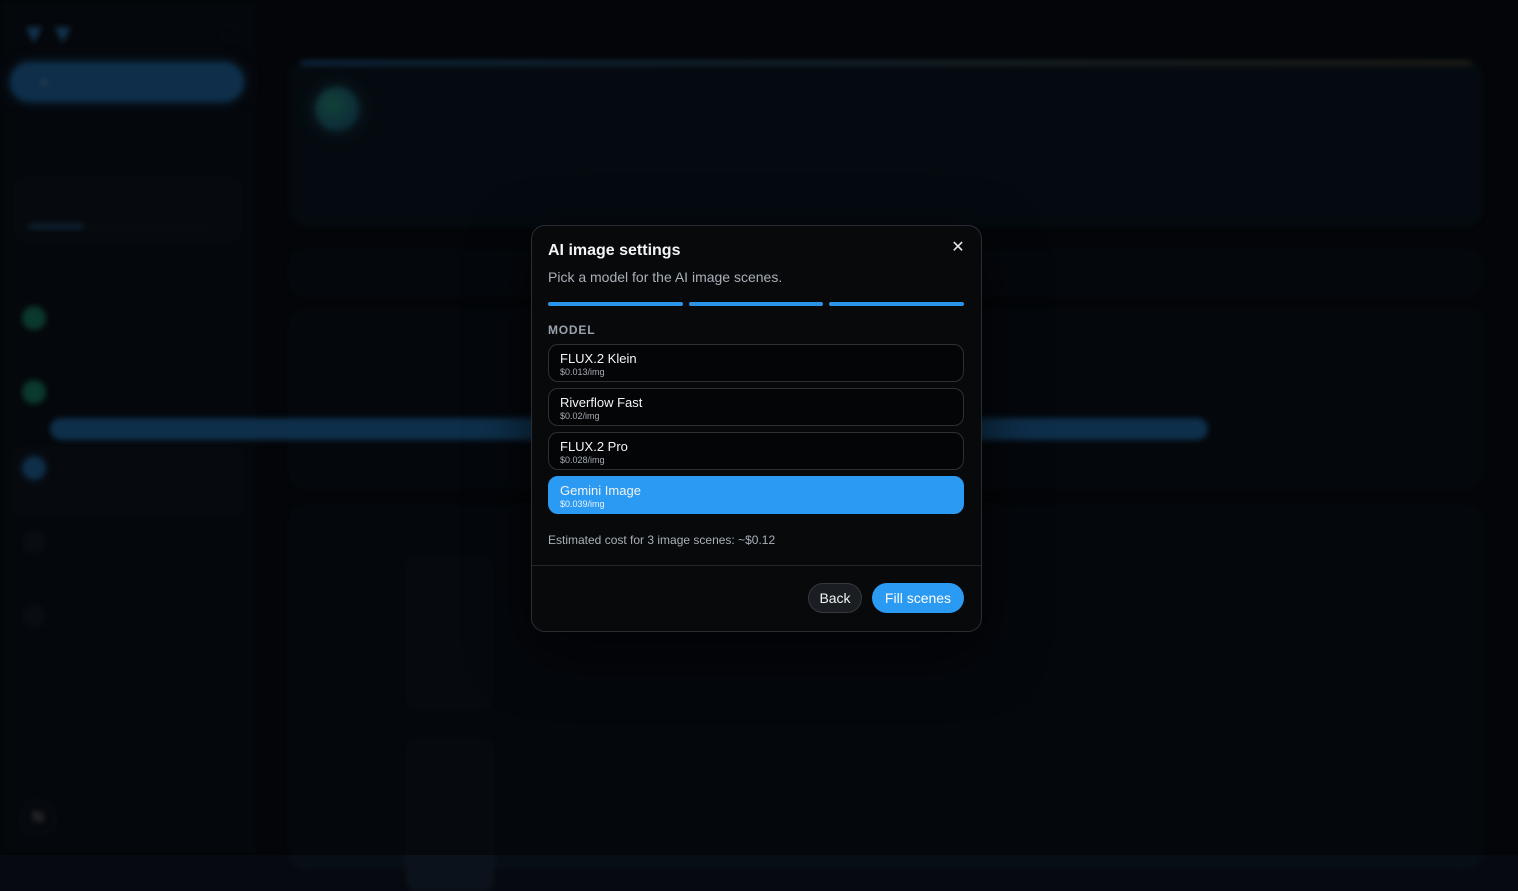  Describe the element at coordinates (572, 330) in the screenshot. I see `model-section-label: MODEL` at that location.